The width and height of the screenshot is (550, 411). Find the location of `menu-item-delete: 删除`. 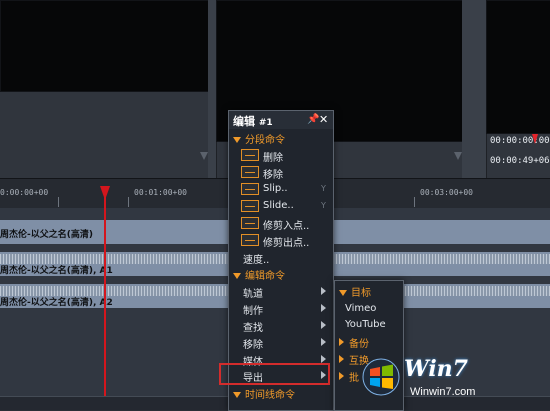

menu-item-delete: 删除 is located at coordinates (273, 156).